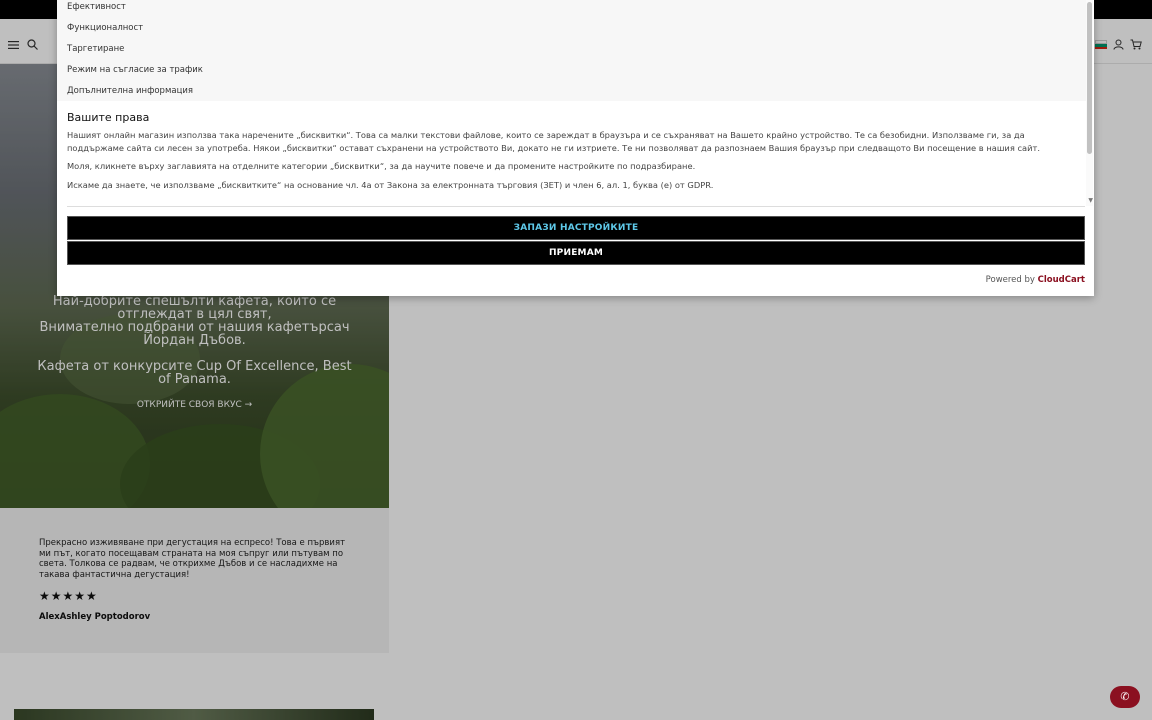 The height and width of the screenshot is (720, 1152). I want to click on cookie-category-targeting: Таргетиране, so click(572, 52).